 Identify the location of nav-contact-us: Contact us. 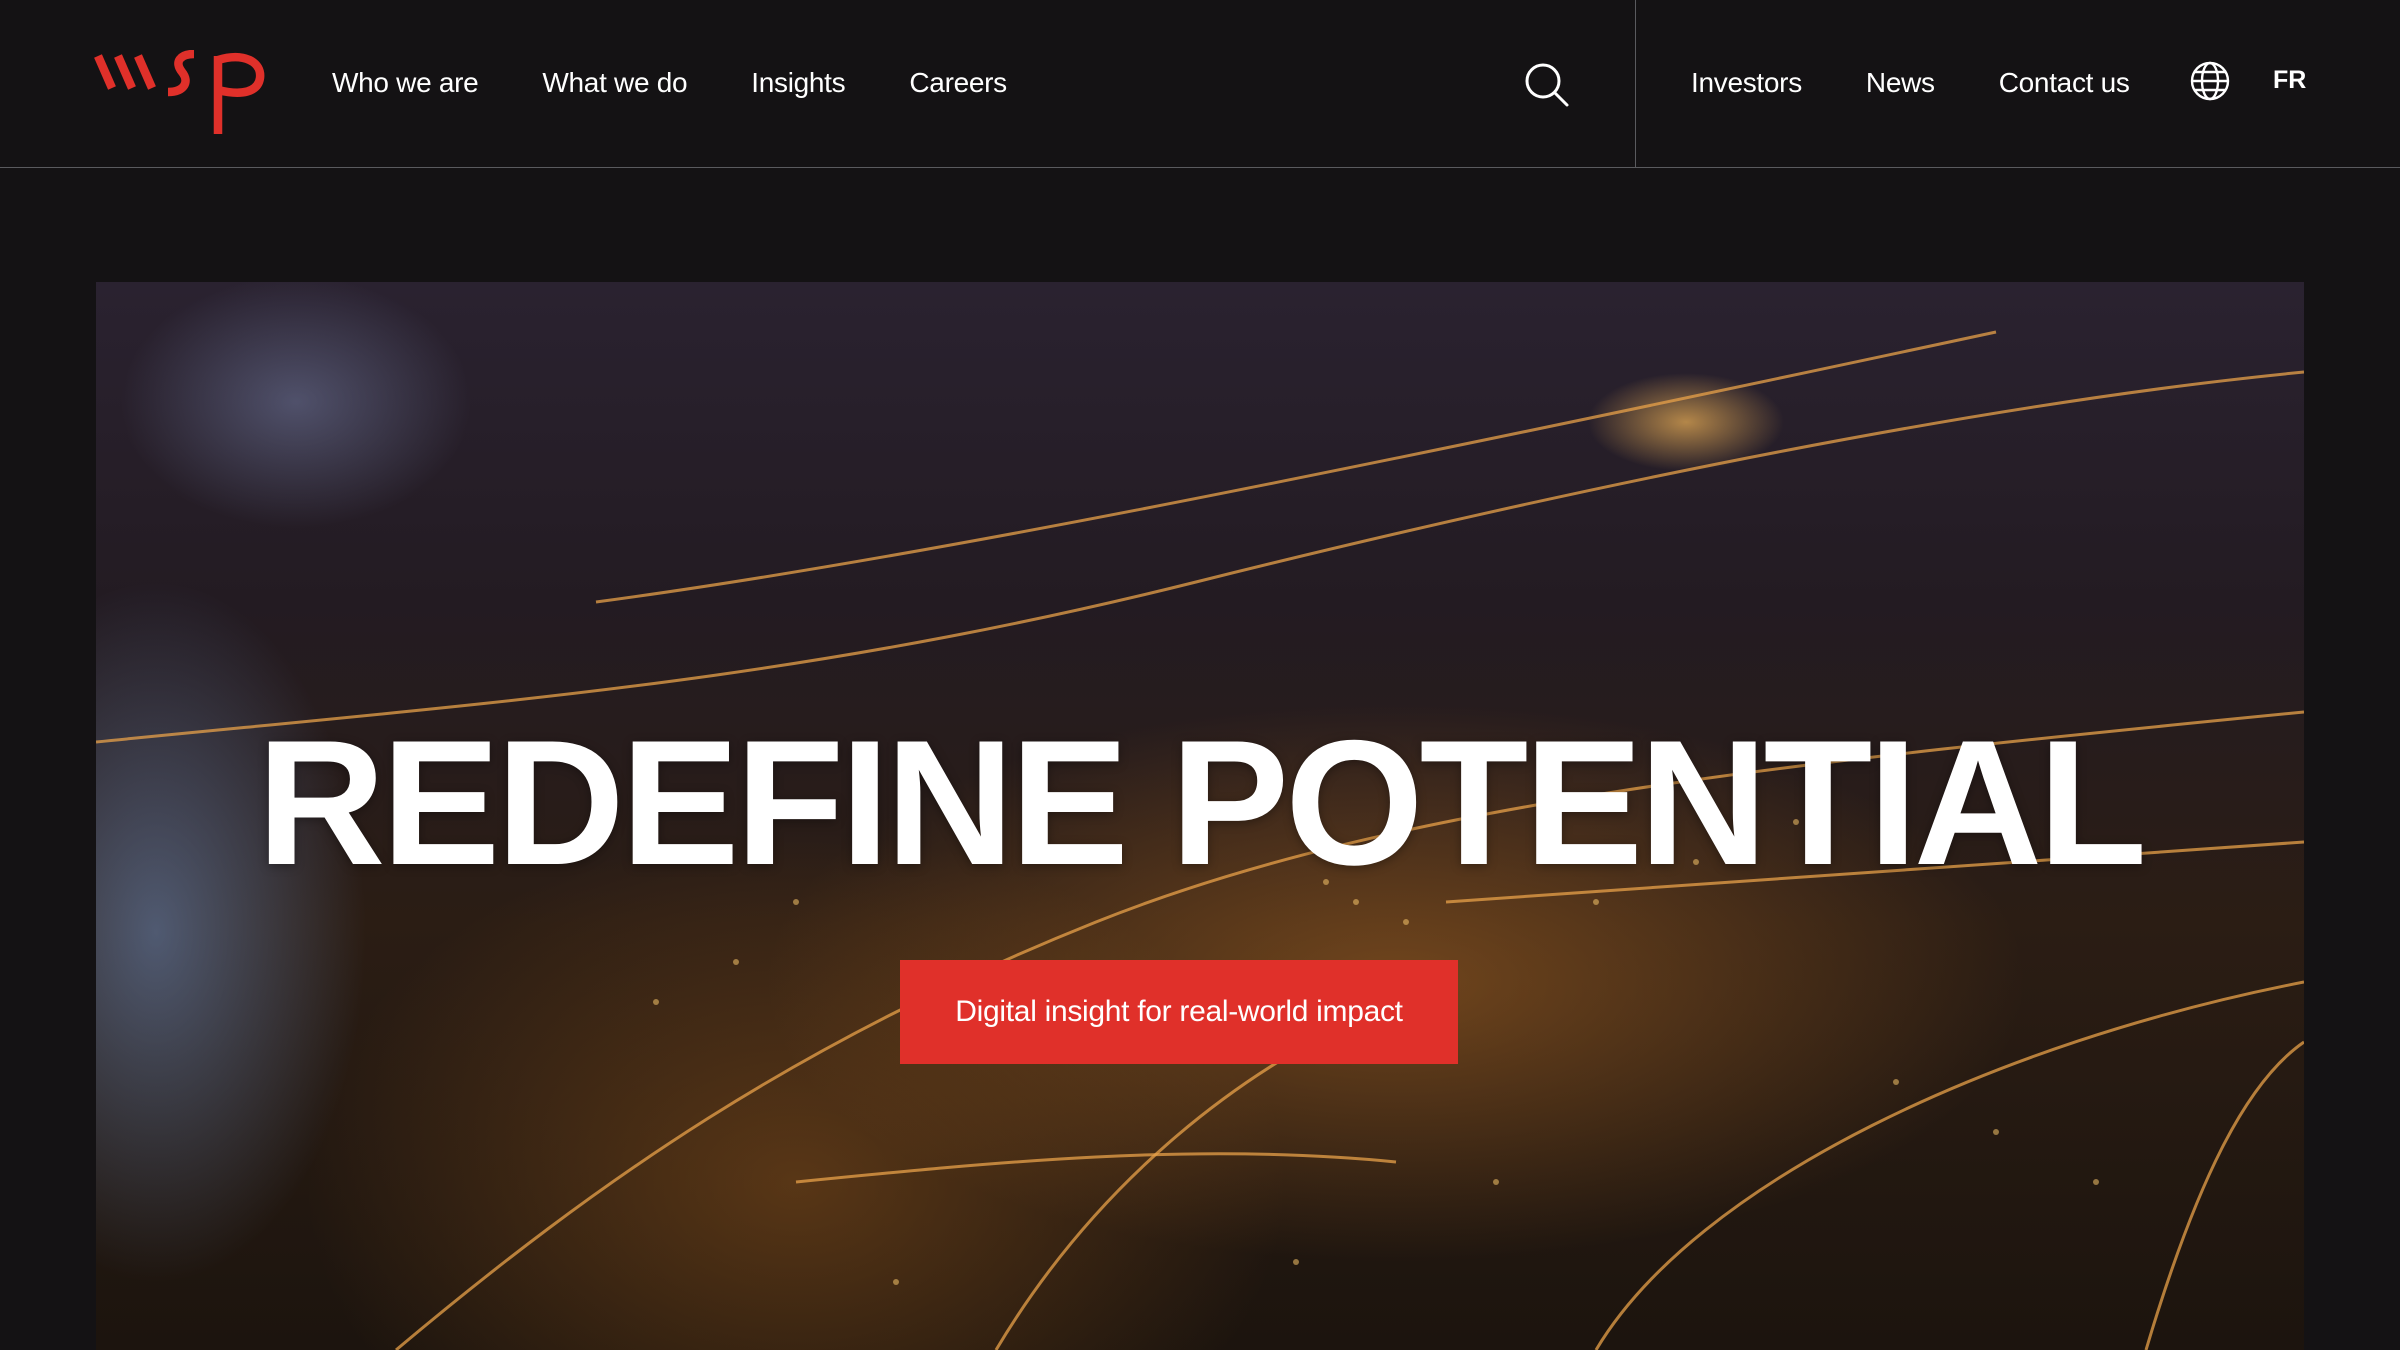
(2064, 83).